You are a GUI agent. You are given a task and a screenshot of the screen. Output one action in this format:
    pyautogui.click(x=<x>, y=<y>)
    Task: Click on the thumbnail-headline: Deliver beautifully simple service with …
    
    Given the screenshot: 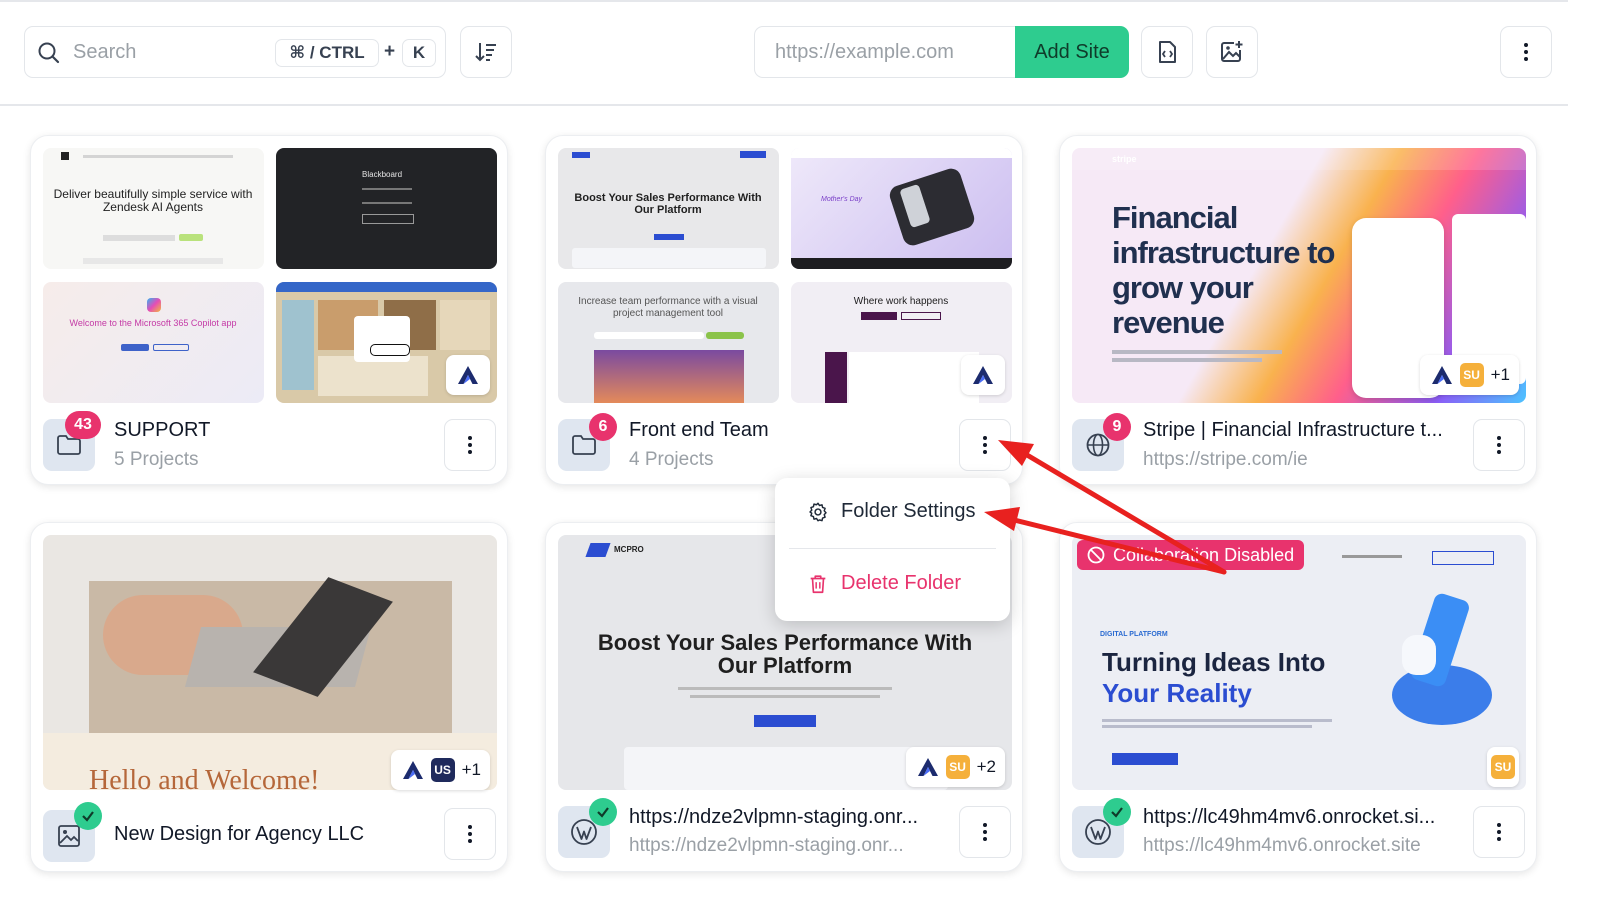 What is the action you would take?
    pyautogui.click(x=153, y=200)
    